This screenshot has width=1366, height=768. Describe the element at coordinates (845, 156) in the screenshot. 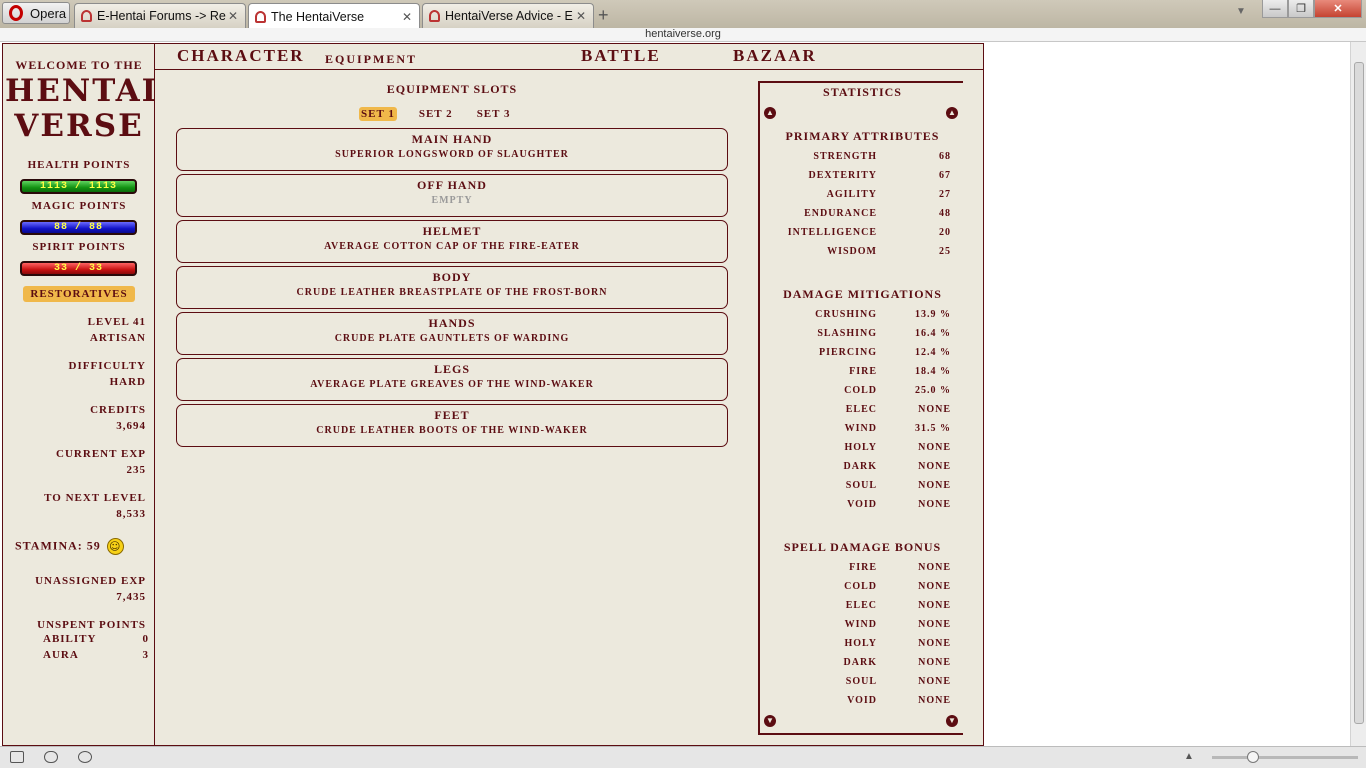

I see `stat-name: Strength` at that location.